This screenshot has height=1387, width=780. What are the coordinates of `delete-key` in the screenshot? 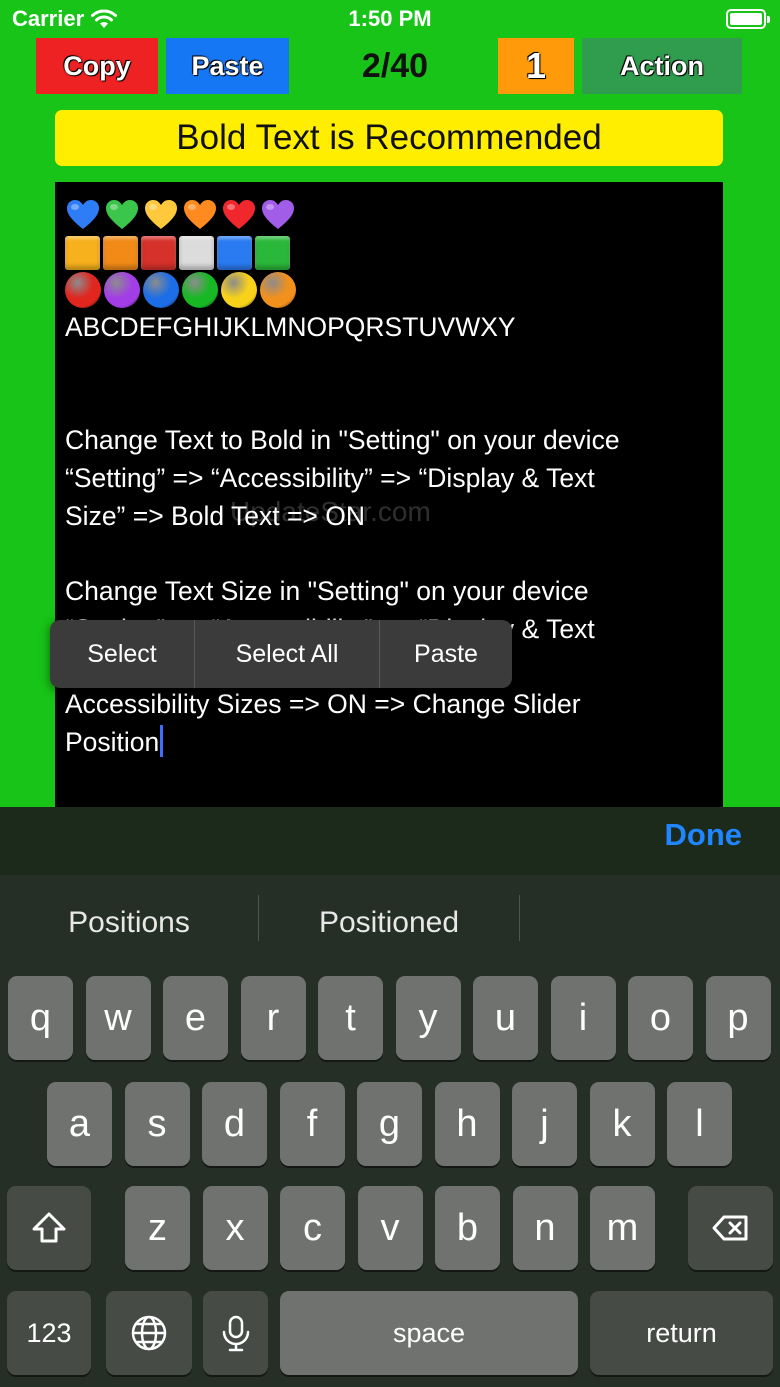 It's located at (730, 1228).